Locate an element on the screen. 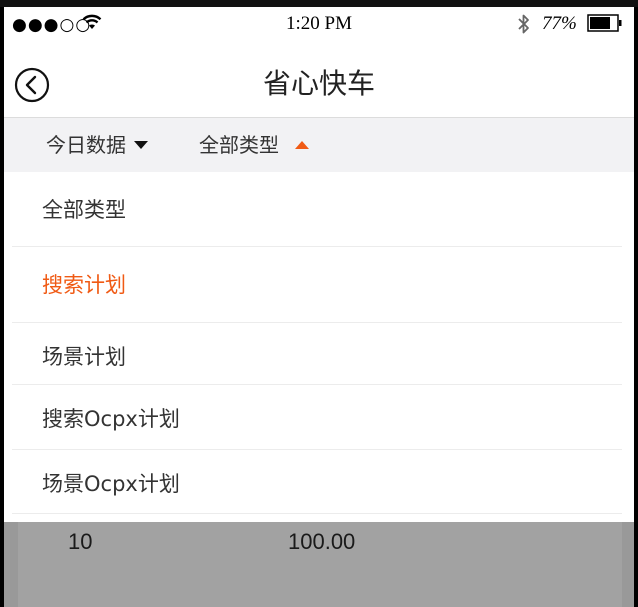 This screenshot has width=638, height=607. bluetooth-icon is located at coordinates (523, 24).